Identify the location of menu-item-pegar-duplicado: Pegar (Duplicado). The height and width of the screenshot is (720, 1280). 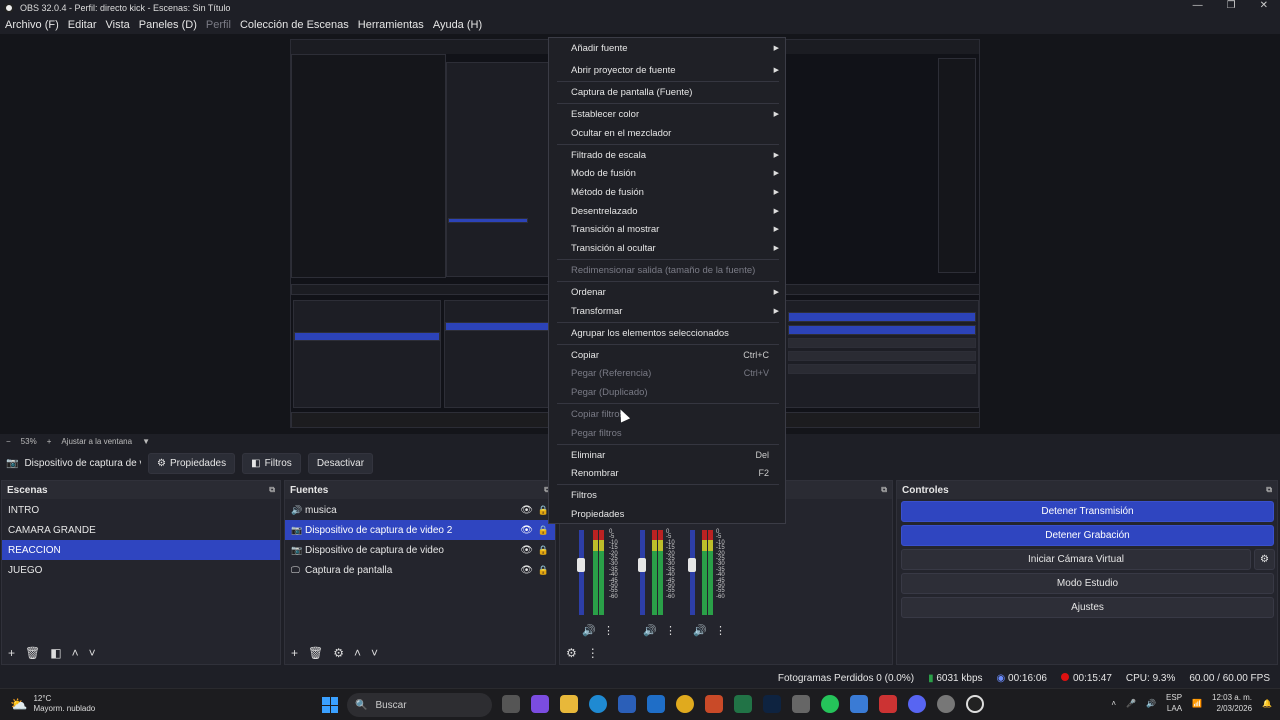
(667, 392).